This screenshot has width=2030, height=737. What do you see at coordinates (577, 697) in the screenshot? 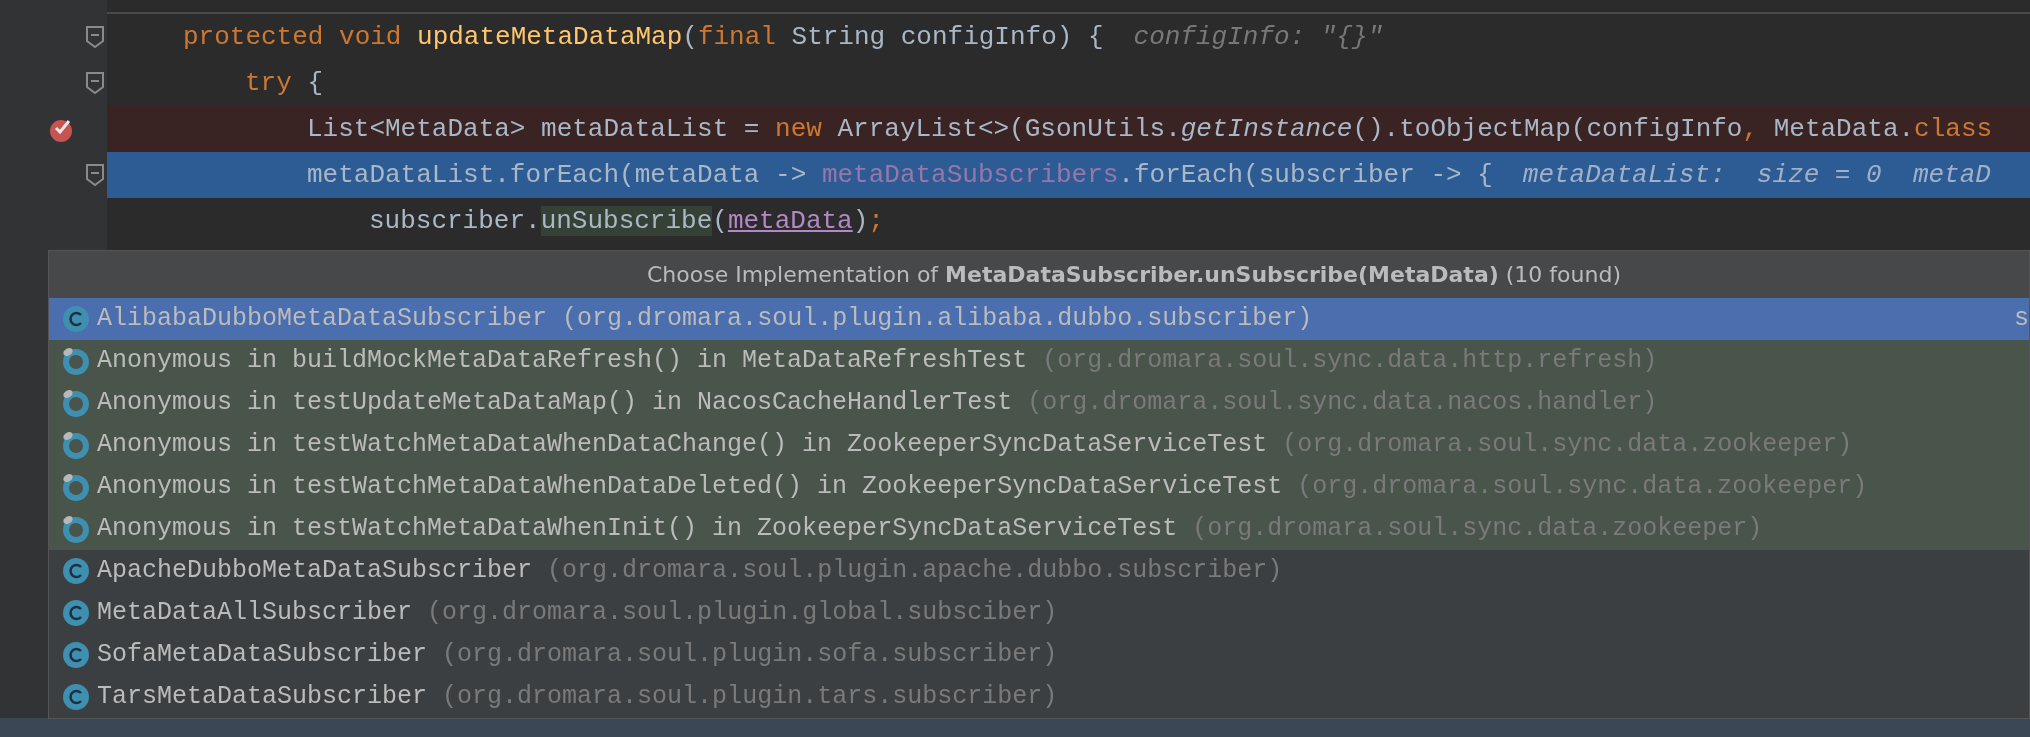
I see `item-label: TarsMetaDataSubscriber (org.dromara.soul.plugin.tars.subscriber)` at bounding box center [577, 697].